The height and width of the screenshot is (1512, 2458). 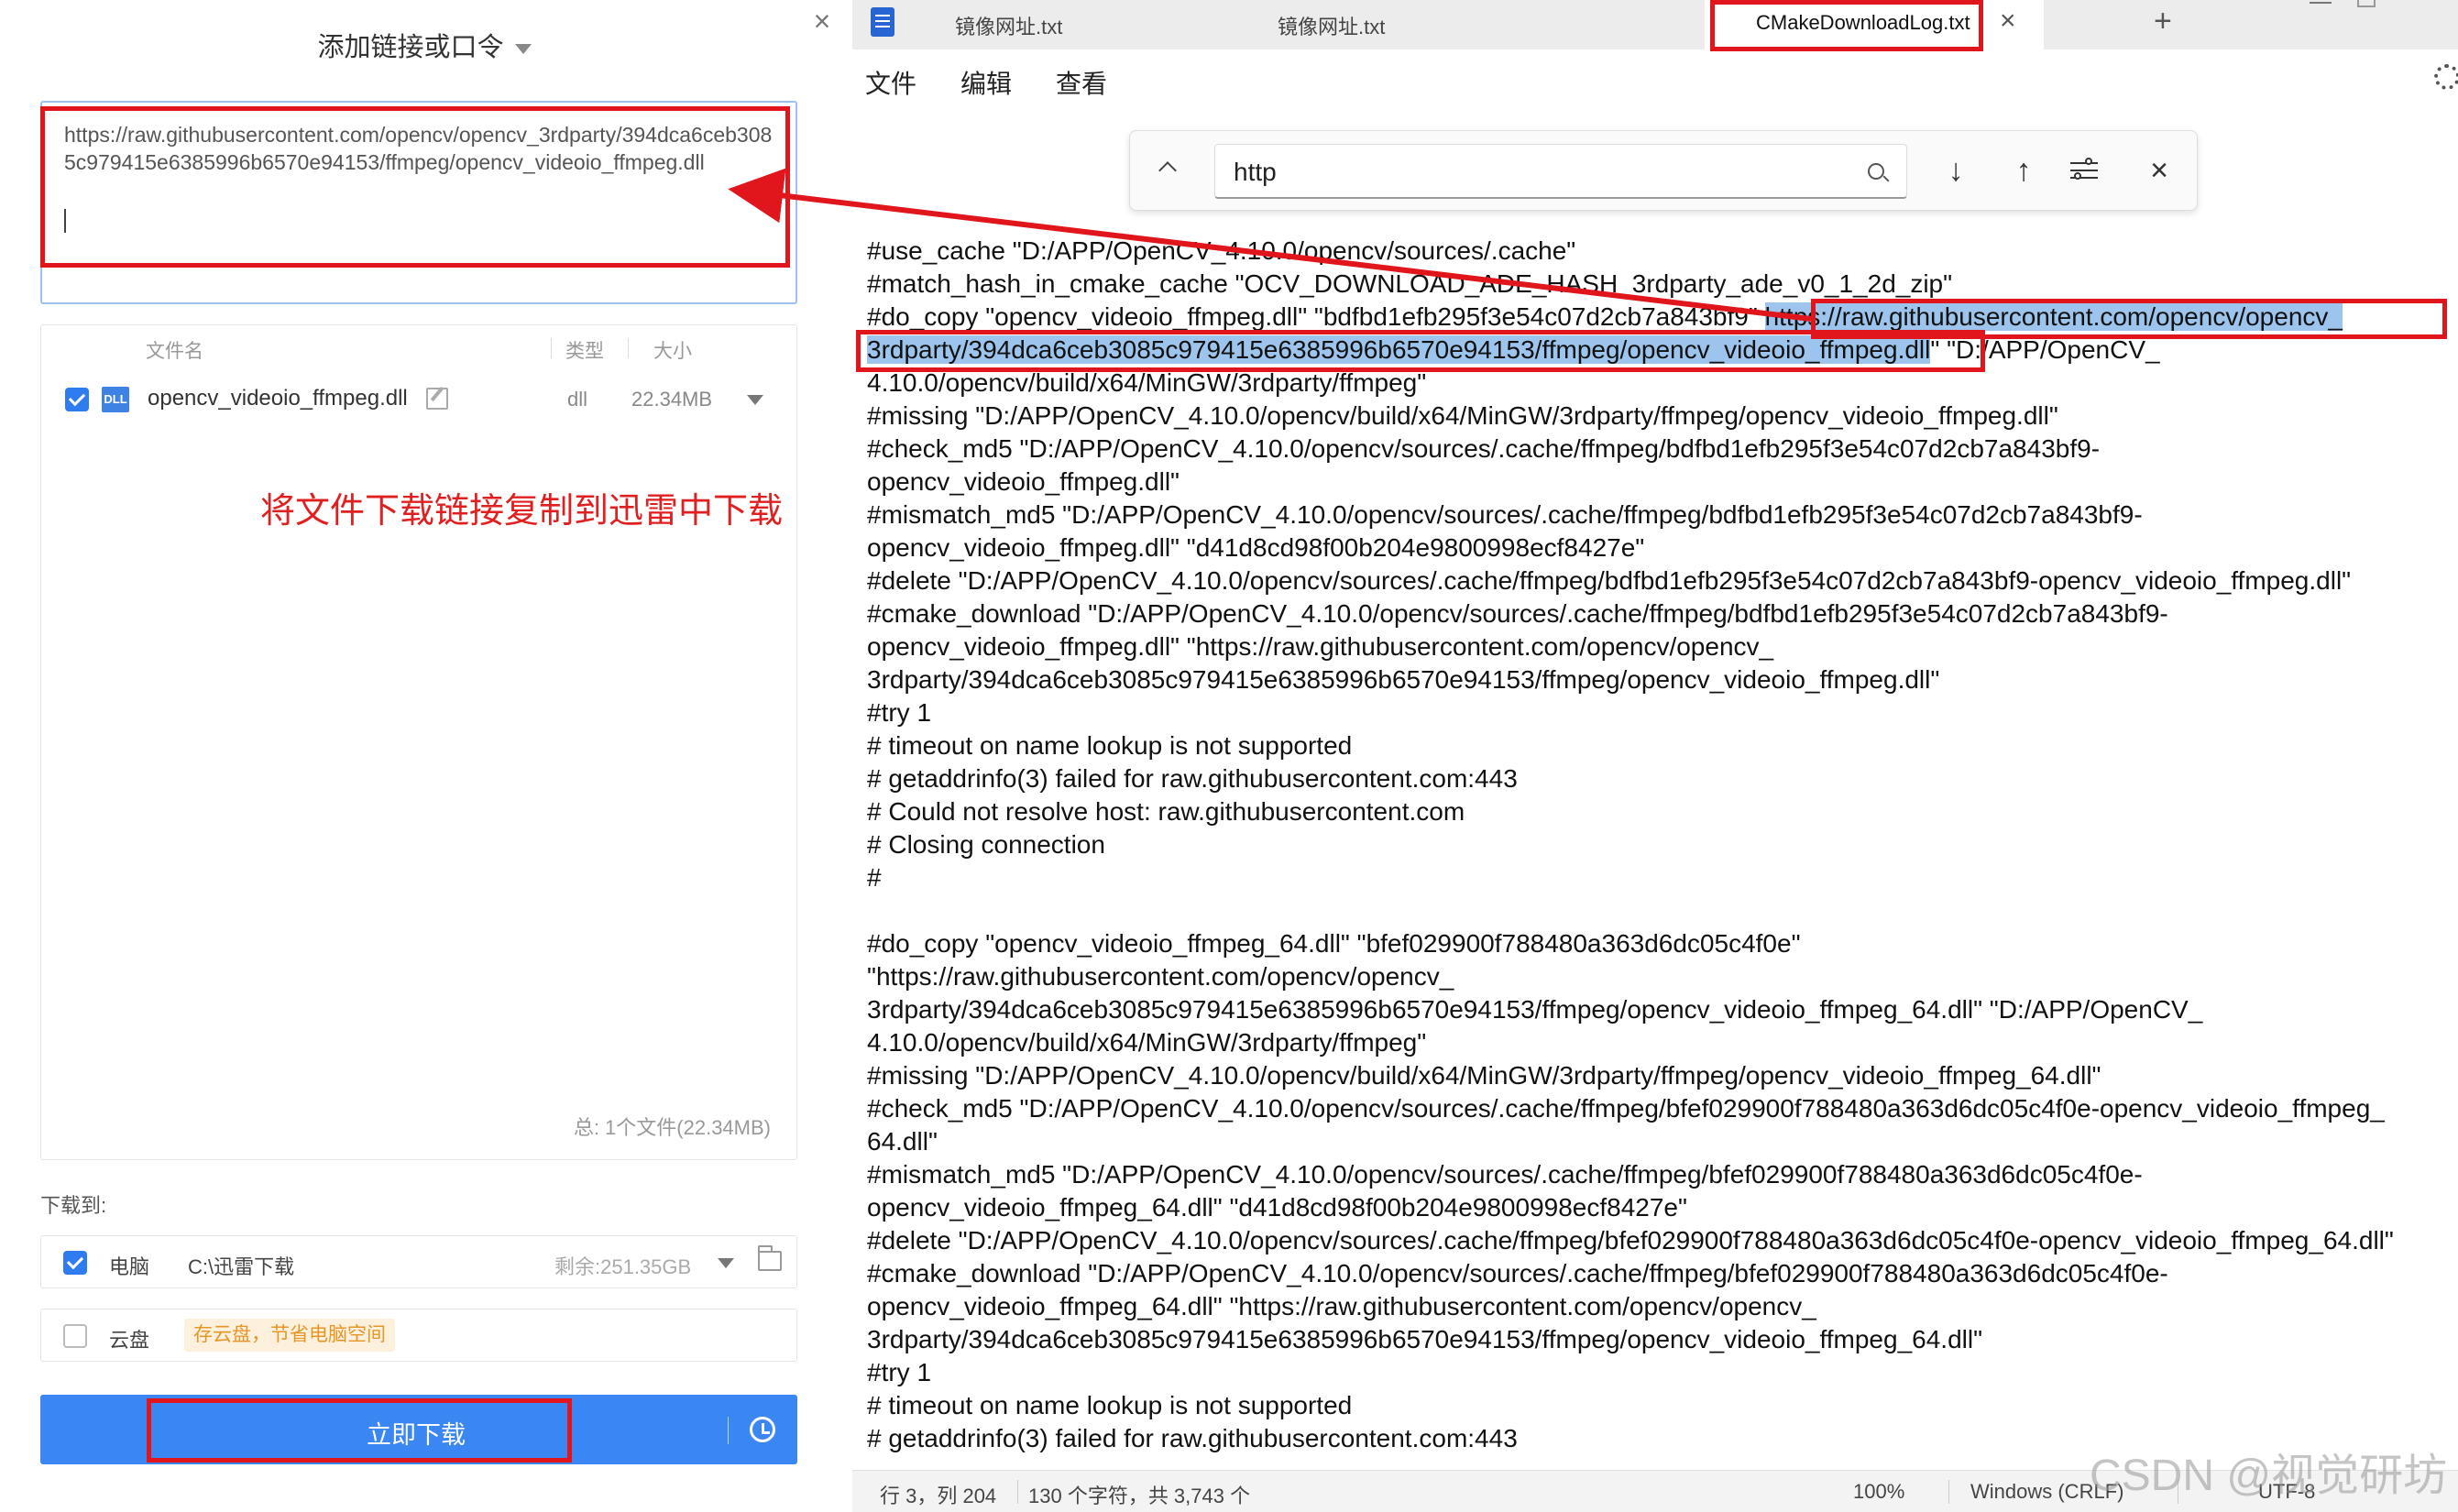 What do you see at coordinates (2024, 170) in the screenshot?
I see `find-previous-button: ↑` at bounding box center [2024, 170].